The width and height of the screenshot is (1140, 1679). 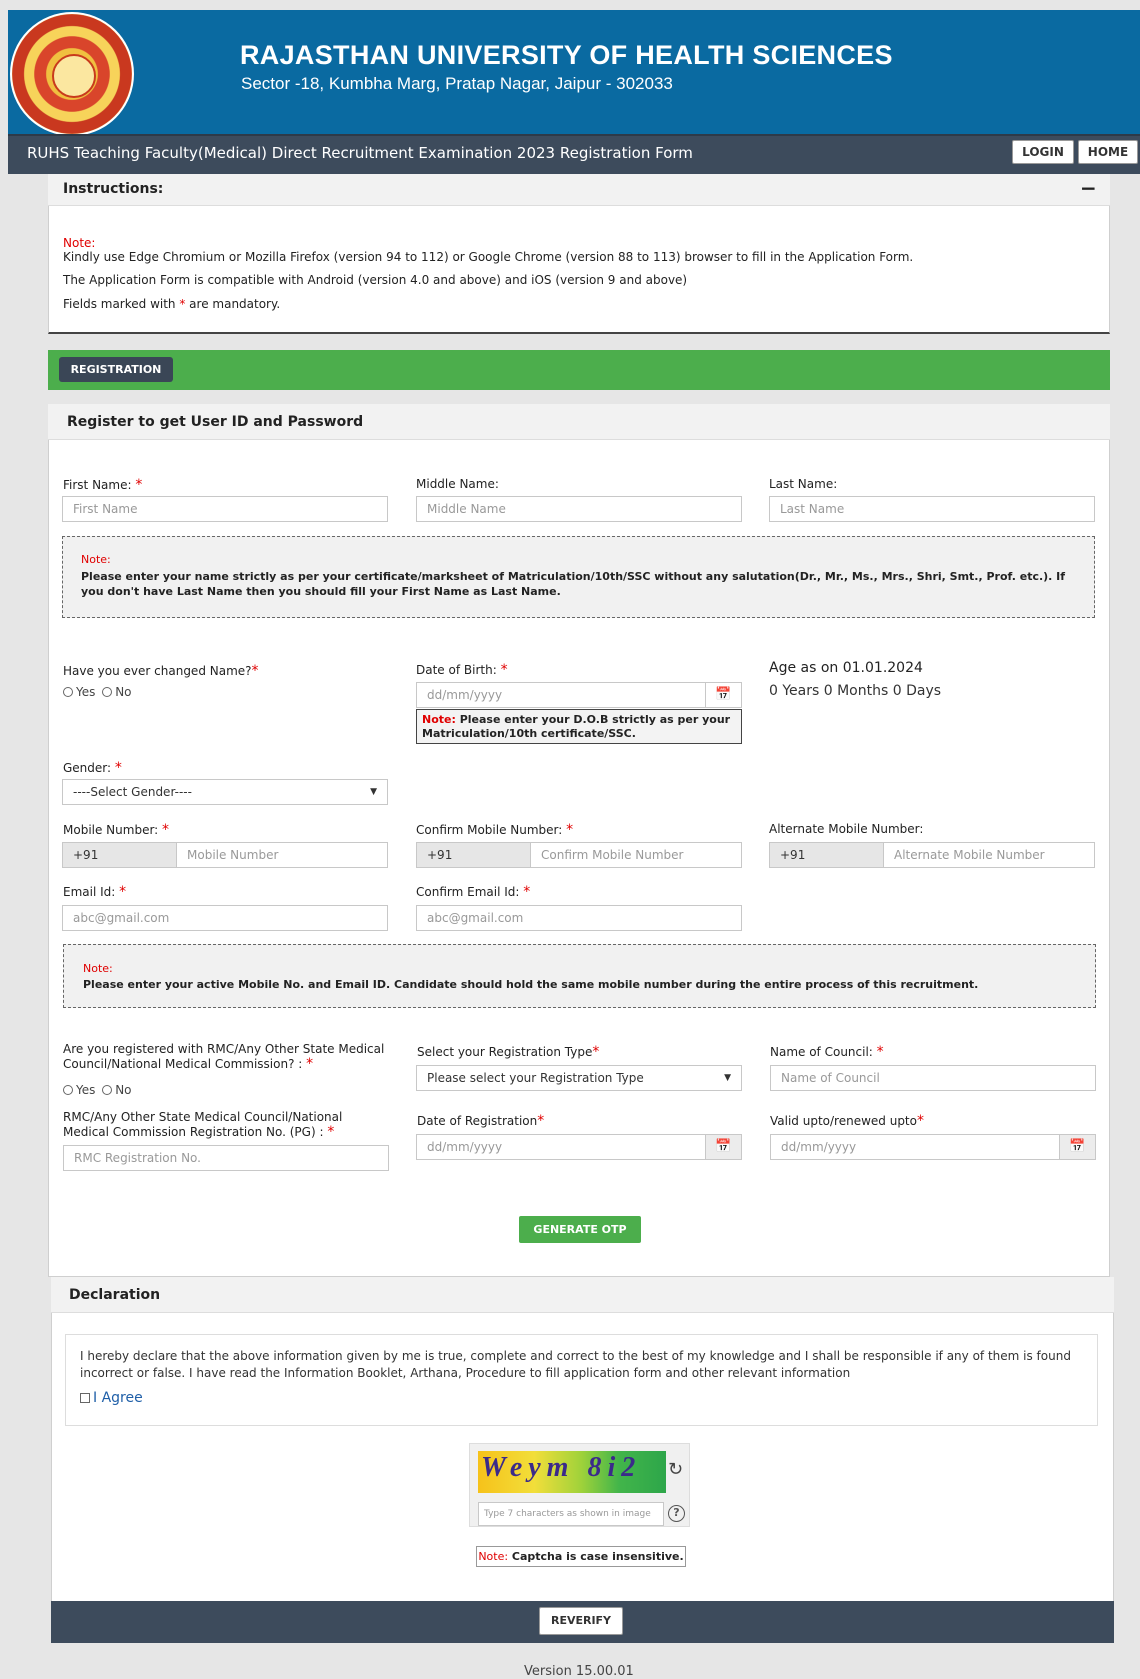 I want to click on council-registered-label-line-2: Council/National Medical Commission? :, so click(x=183, y=1064).